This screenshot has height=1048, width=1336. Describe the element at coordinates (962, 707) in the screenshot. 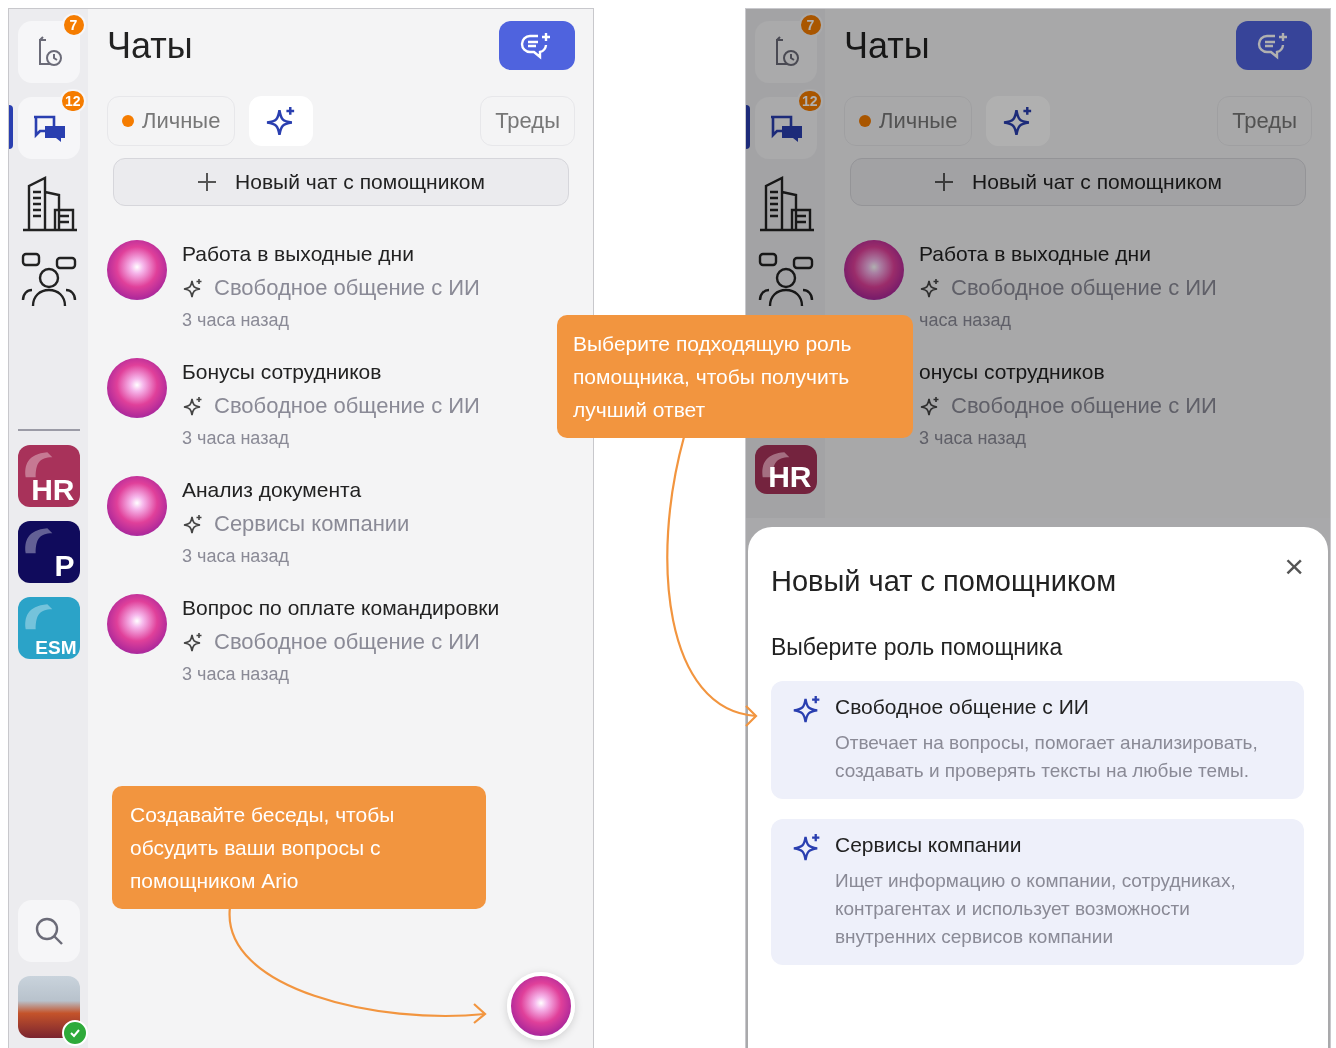

I see `role-title: Свободное общение с ИИ` at that location.